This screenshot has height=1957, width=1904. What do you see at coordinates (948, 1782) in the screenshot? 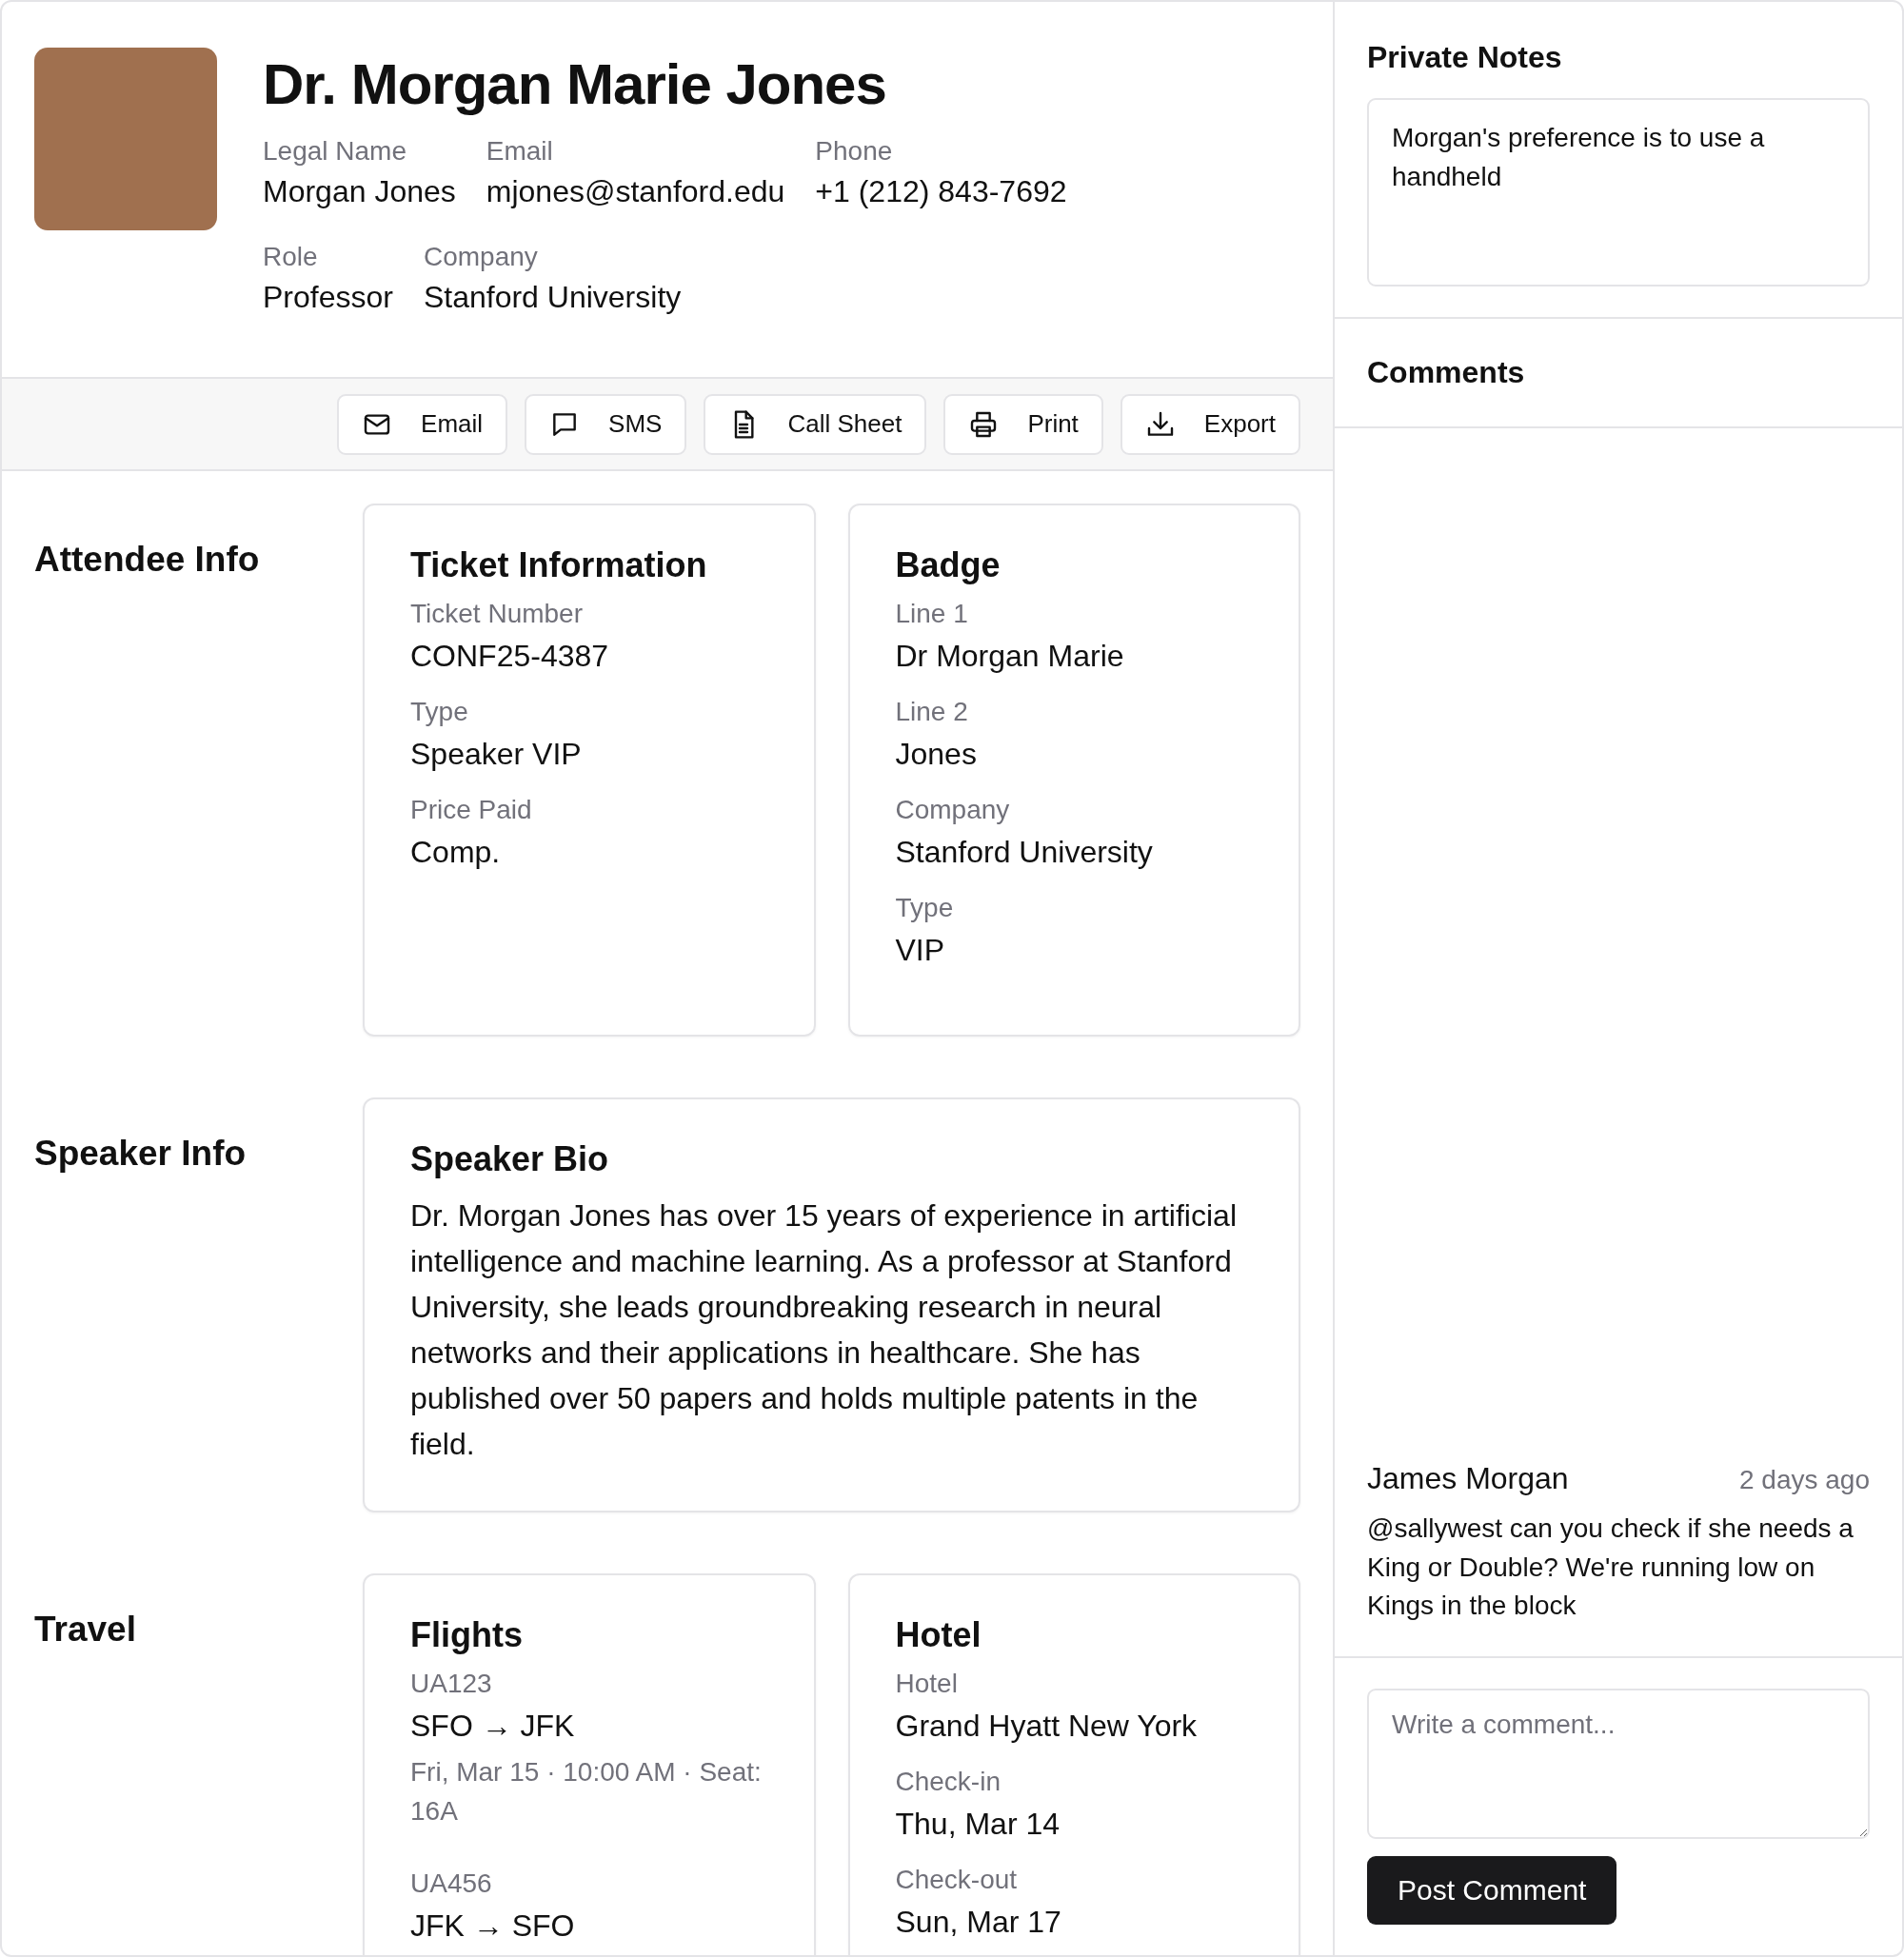
I see `field-label: Check-in` at bounding box center [948, 1782].